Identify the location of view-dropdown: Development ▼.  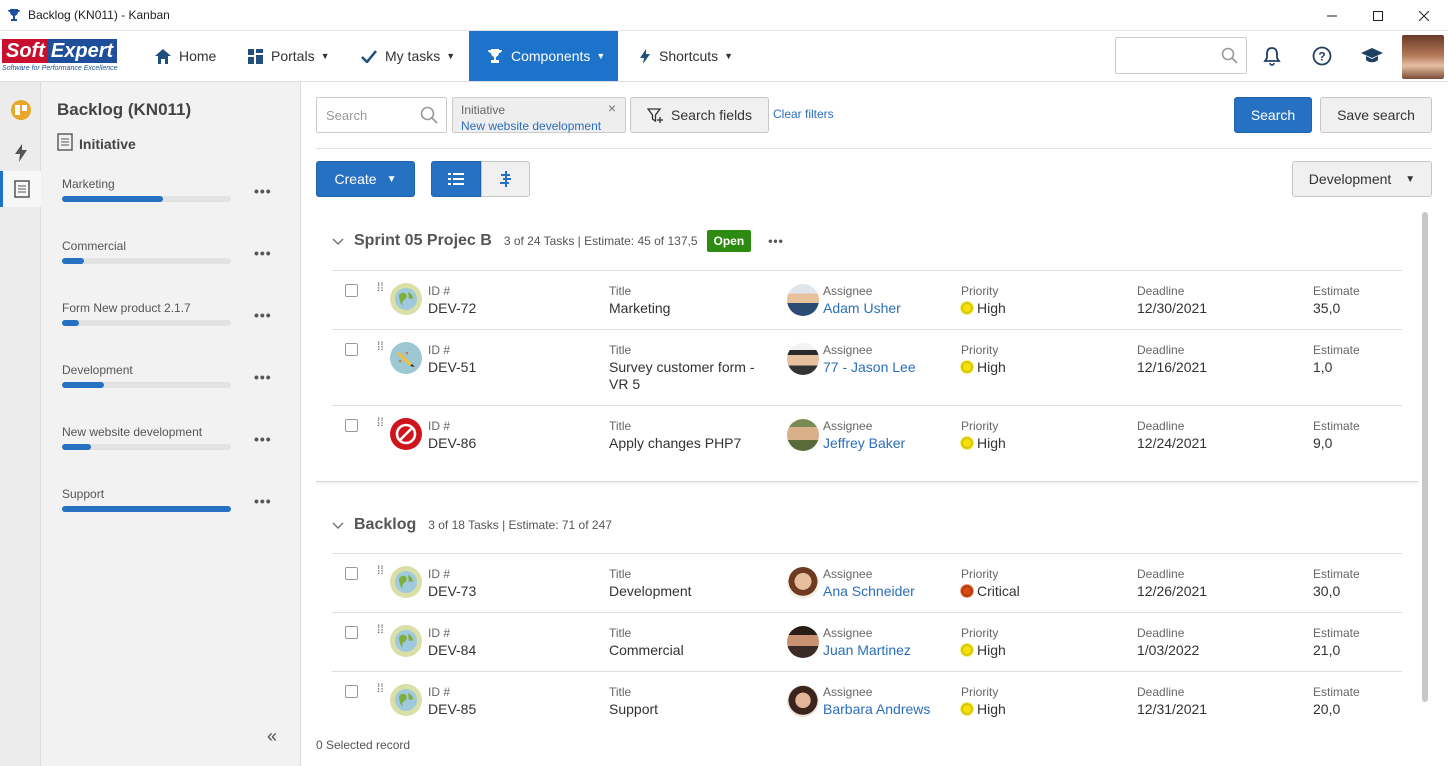
(1362, 179).